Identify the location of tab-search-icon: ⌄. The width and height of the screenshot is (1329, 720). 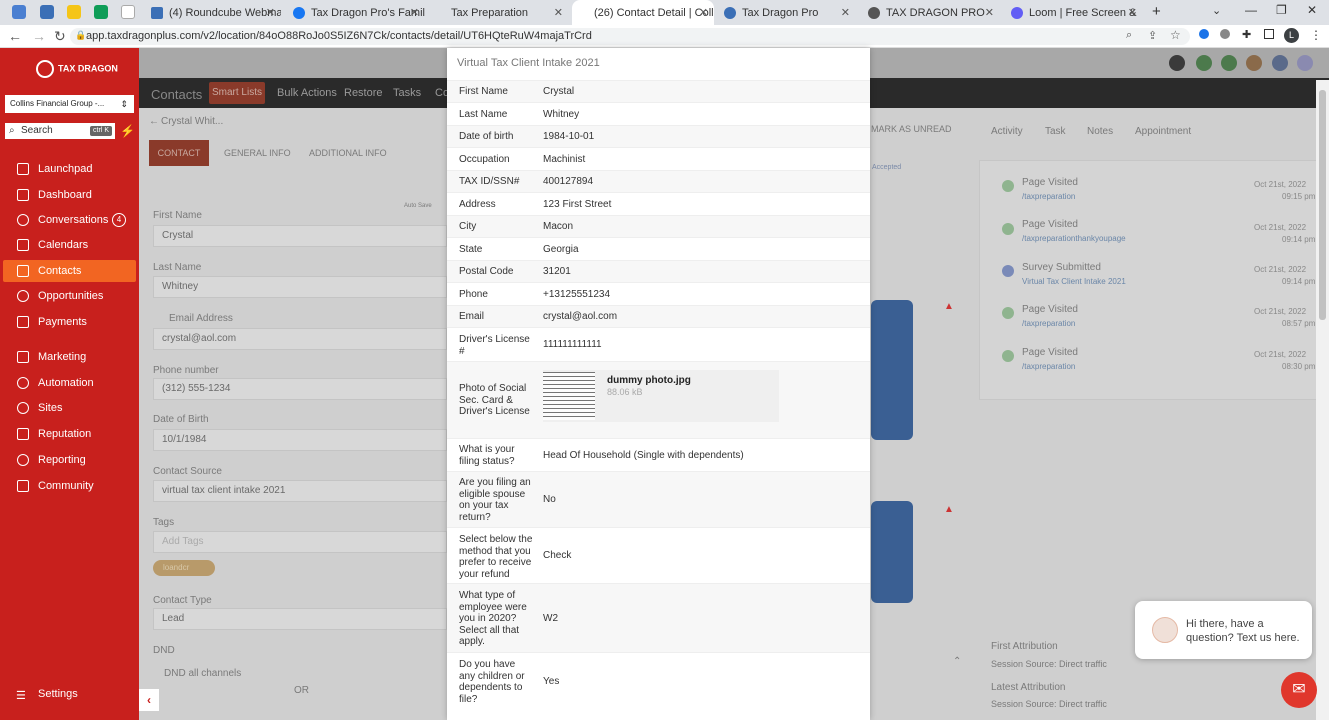
(1216, 10).